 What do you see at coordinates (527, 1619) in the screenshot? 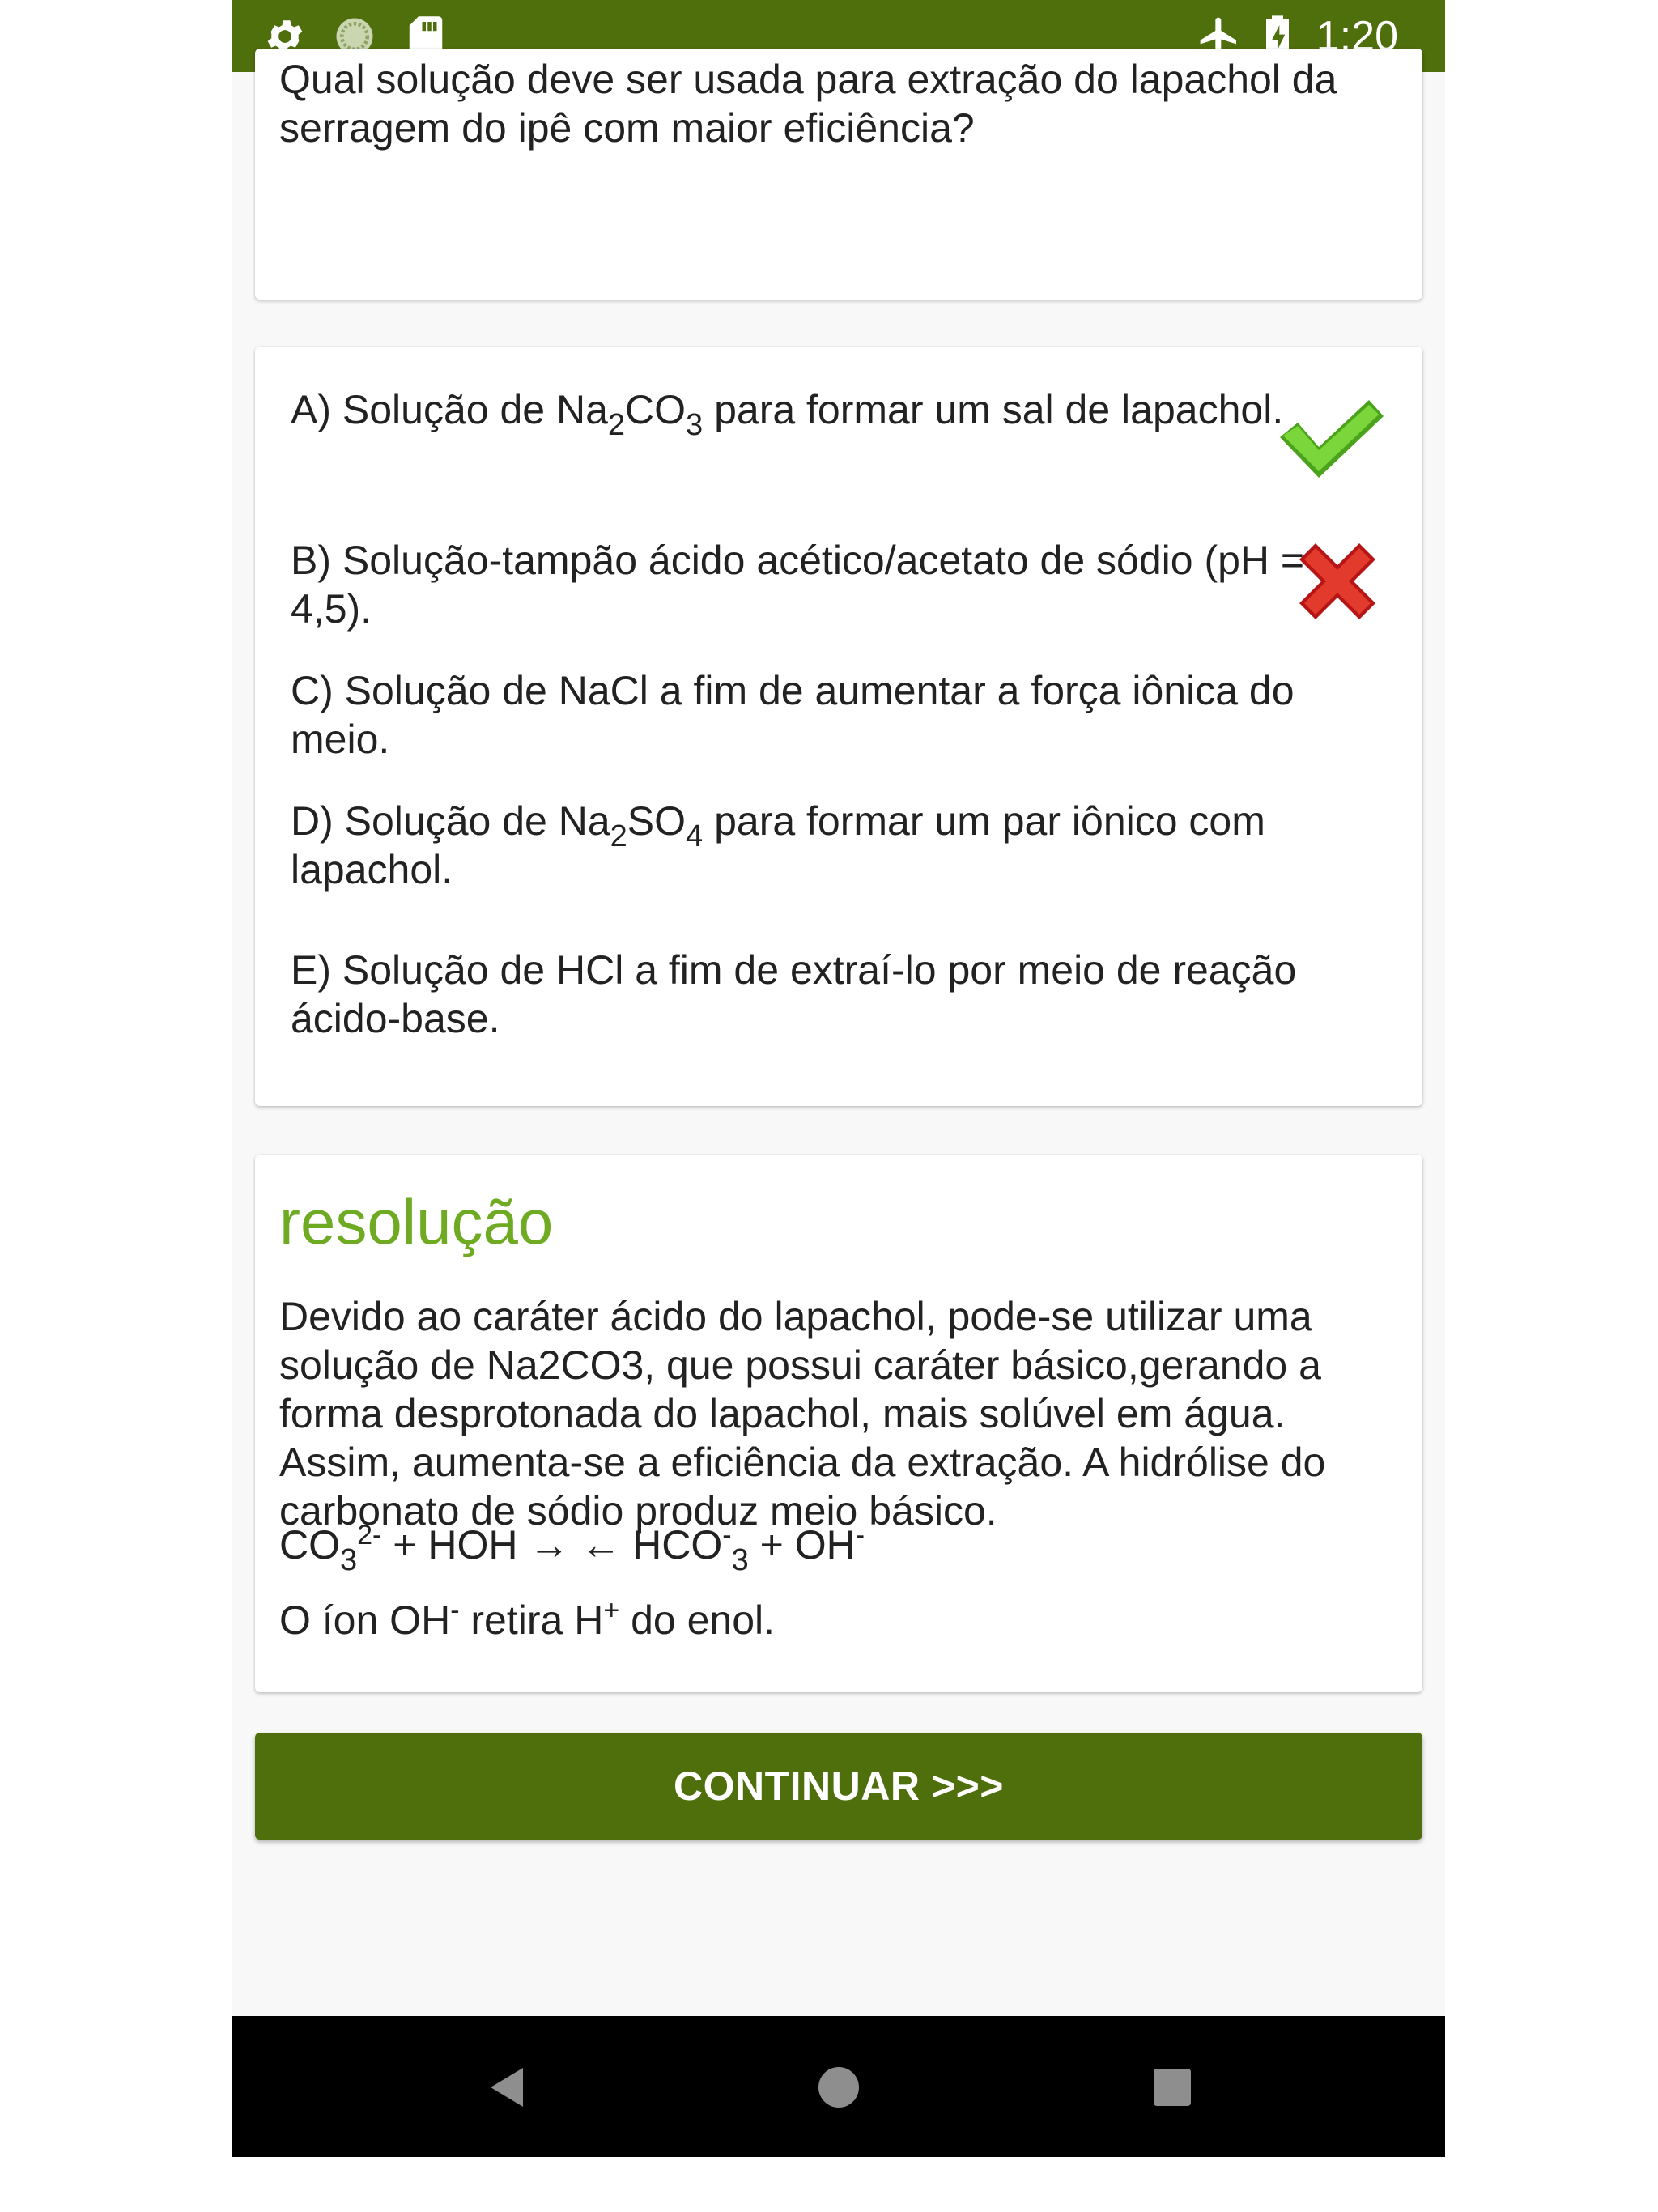
I see `resolution-note: O íon OH- retira H+ do enol.` at bounding box center [527, 1619].